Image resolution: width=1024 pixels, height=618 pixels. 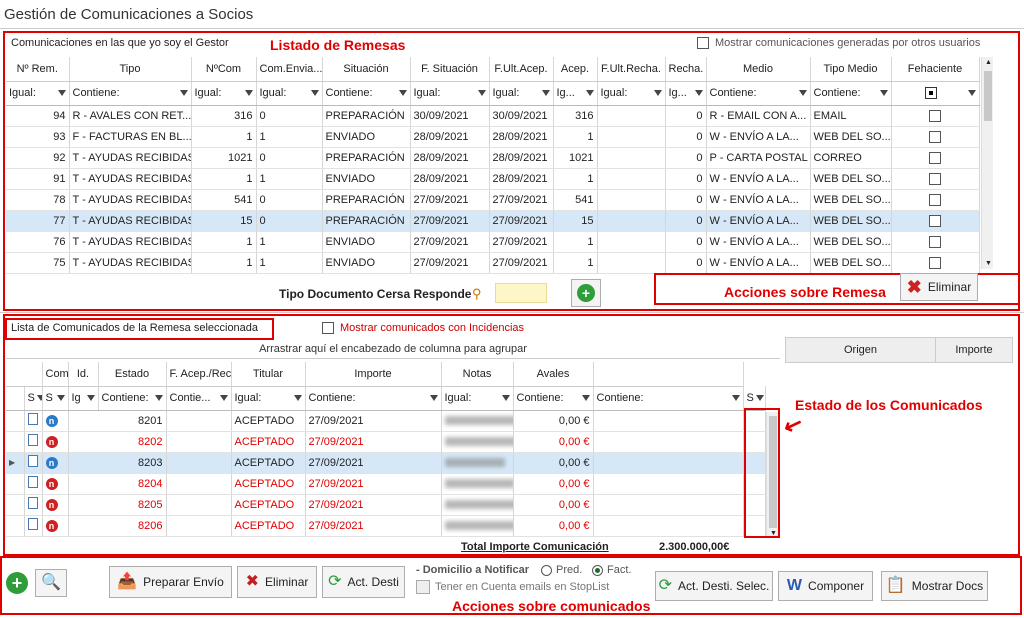 What do you see at coordinates (477, 374) in the screenshot?
I see `col-header: Notas` at bounding box center [477, 374].